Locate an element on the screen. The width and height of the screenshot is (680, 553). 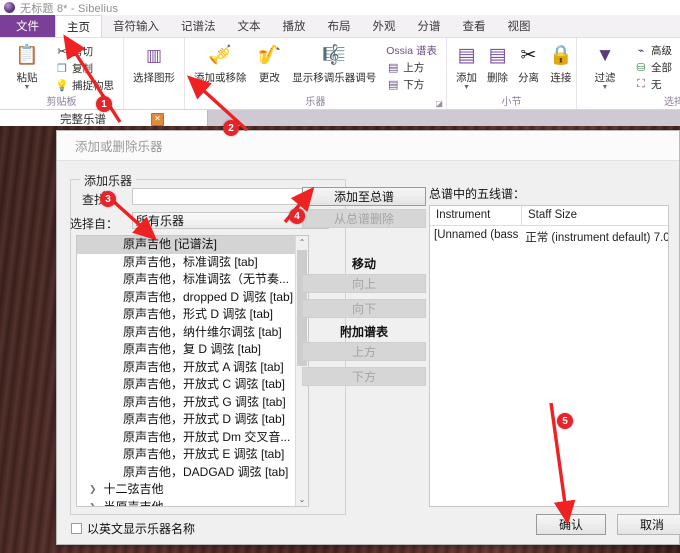
trumpet-icon: 🎺 is located at coordinates (220, 55).